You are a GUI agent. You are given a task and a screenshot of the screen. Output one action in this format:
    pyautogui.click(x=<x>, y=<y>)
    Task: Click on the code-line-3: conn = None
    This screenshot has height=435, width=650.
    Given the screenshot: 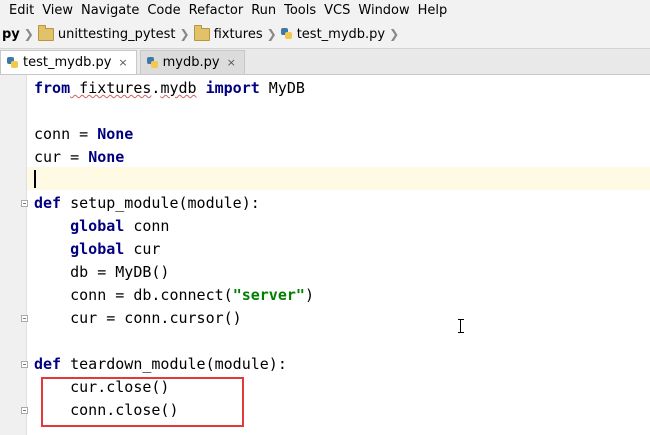 What is the action you would take?
    pyautogui.click(x=83, y=134)
    